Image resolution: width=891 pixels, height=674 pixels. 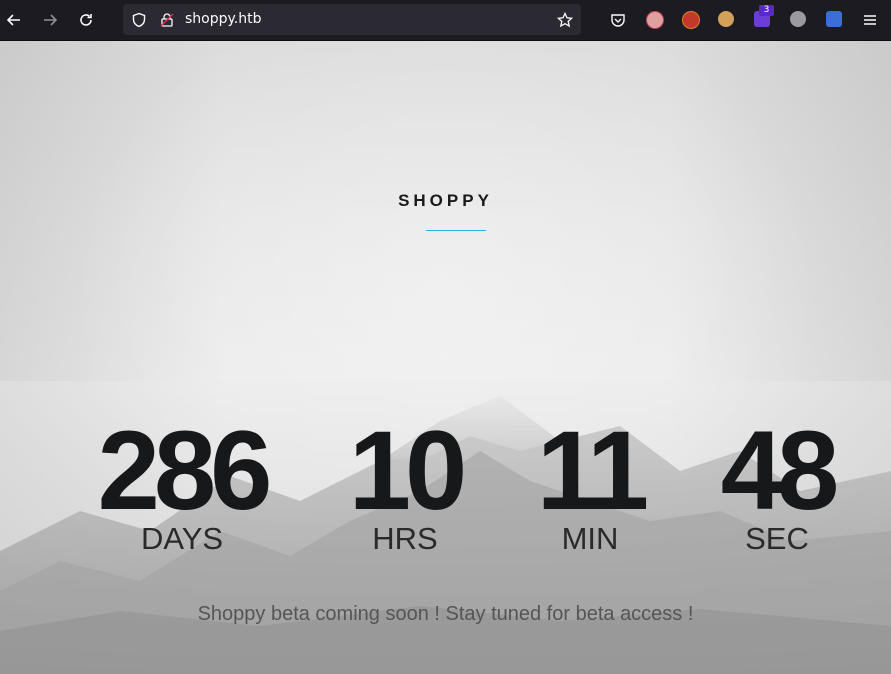 What do you see at coordinates (777, 538) in the screenshot?
I see `countdown-seconds-label: SEC` at bounding box center [777, 538].